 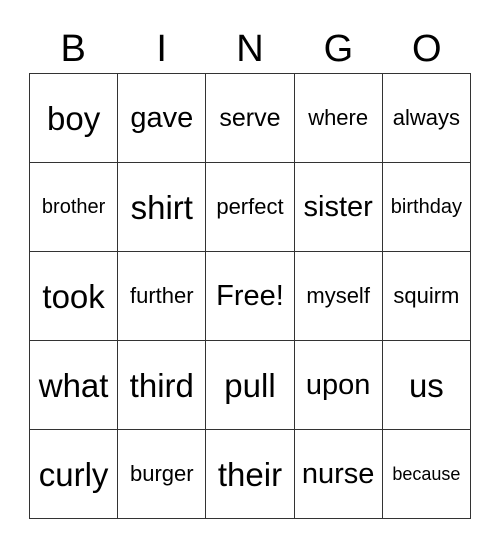 What do you see at coordinates (338, 474) in the screenshot?
I see `bingo-cell: nurse` at bounding box center [338, 474].